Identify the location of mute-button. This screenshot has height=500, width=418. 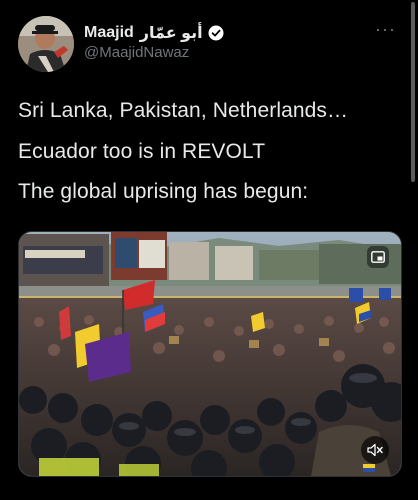
(375, 450).